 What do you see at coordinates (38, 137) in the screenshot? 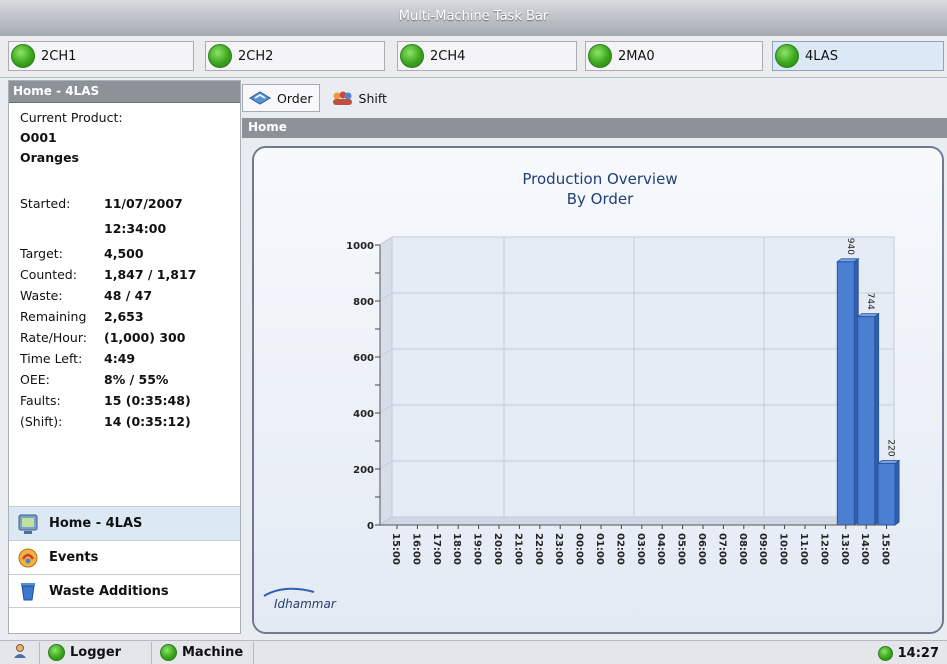
I see `product-code: O001` at bounding box center [38, 137].